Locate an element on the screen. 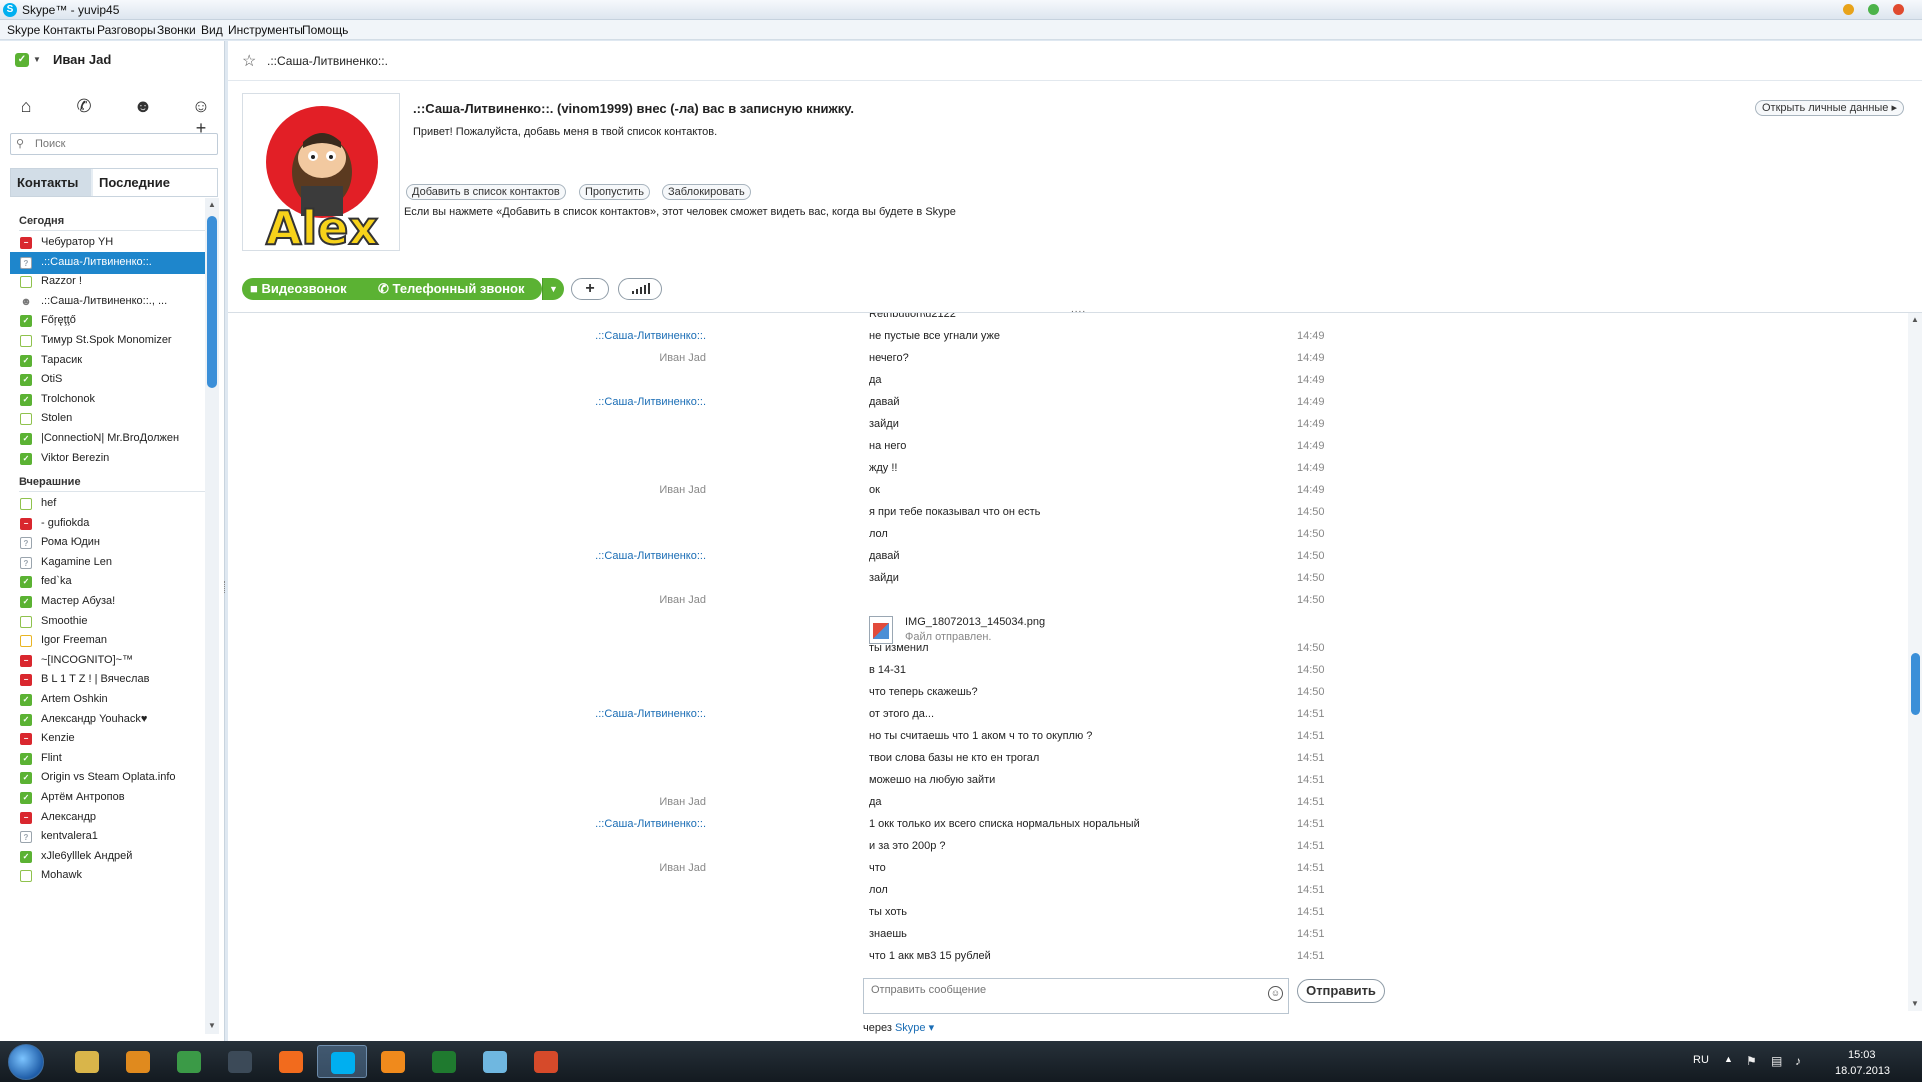 Image resolution: width=1922 pixels, height=1082 pixels. search-box: ⚲ is located at coordinates (114, 144).